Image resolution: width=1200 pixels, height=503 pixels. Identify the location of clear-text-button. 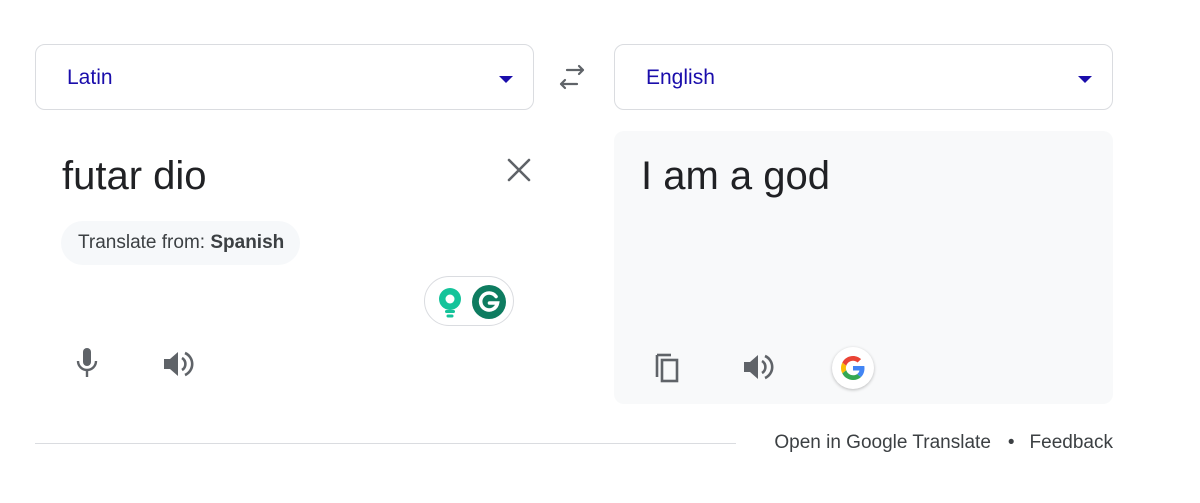
(519, 170).